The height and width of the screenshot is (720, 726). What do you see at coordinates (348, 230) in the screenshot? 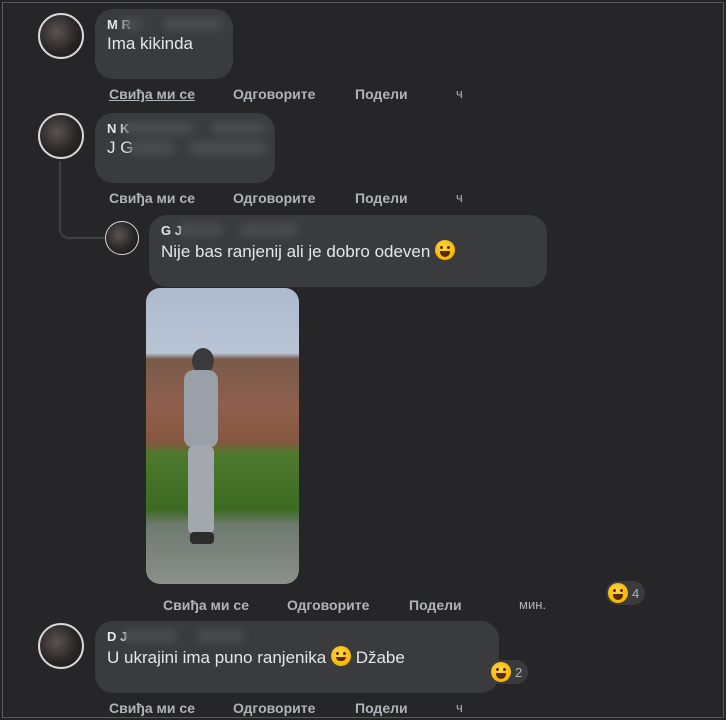
I see `comment-author: G J` at bounding box center [348, 230].